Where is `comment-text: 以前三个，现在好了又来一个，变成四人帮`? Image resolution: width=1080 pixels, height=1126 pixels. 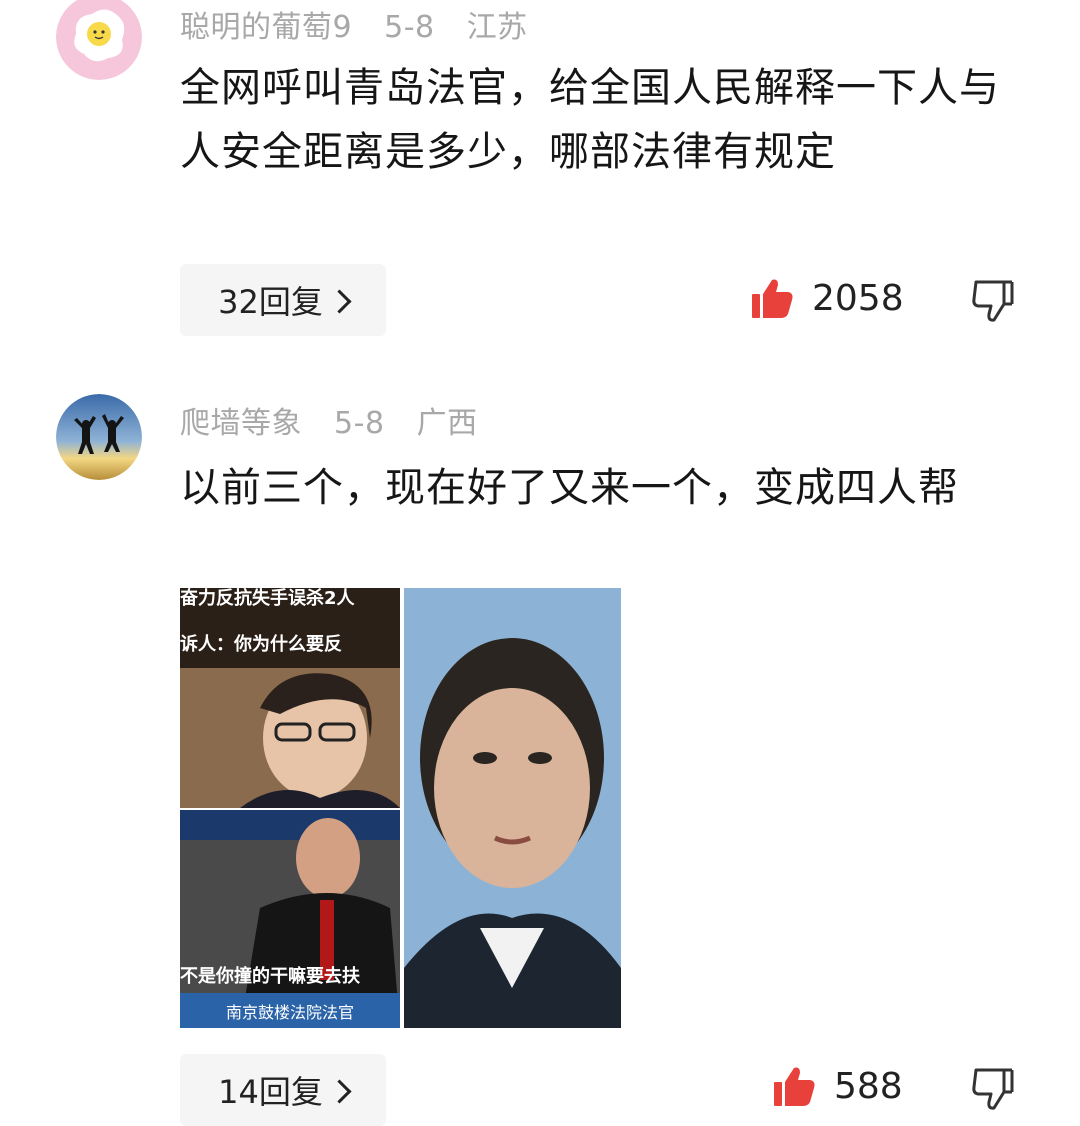
comment-text: 以前三个，现在好了又来一个，变成四人帮 is located at coordinates (569, 488).